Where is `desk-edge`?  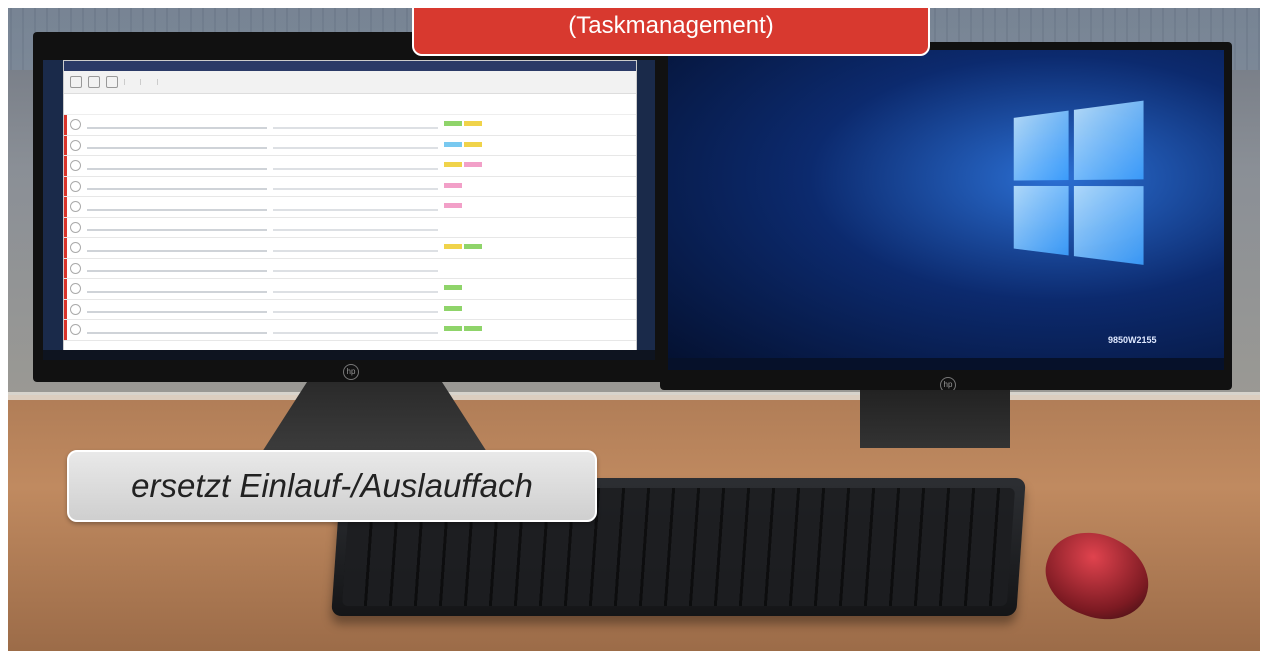 desk-edge is located at coordinates (634, 396).